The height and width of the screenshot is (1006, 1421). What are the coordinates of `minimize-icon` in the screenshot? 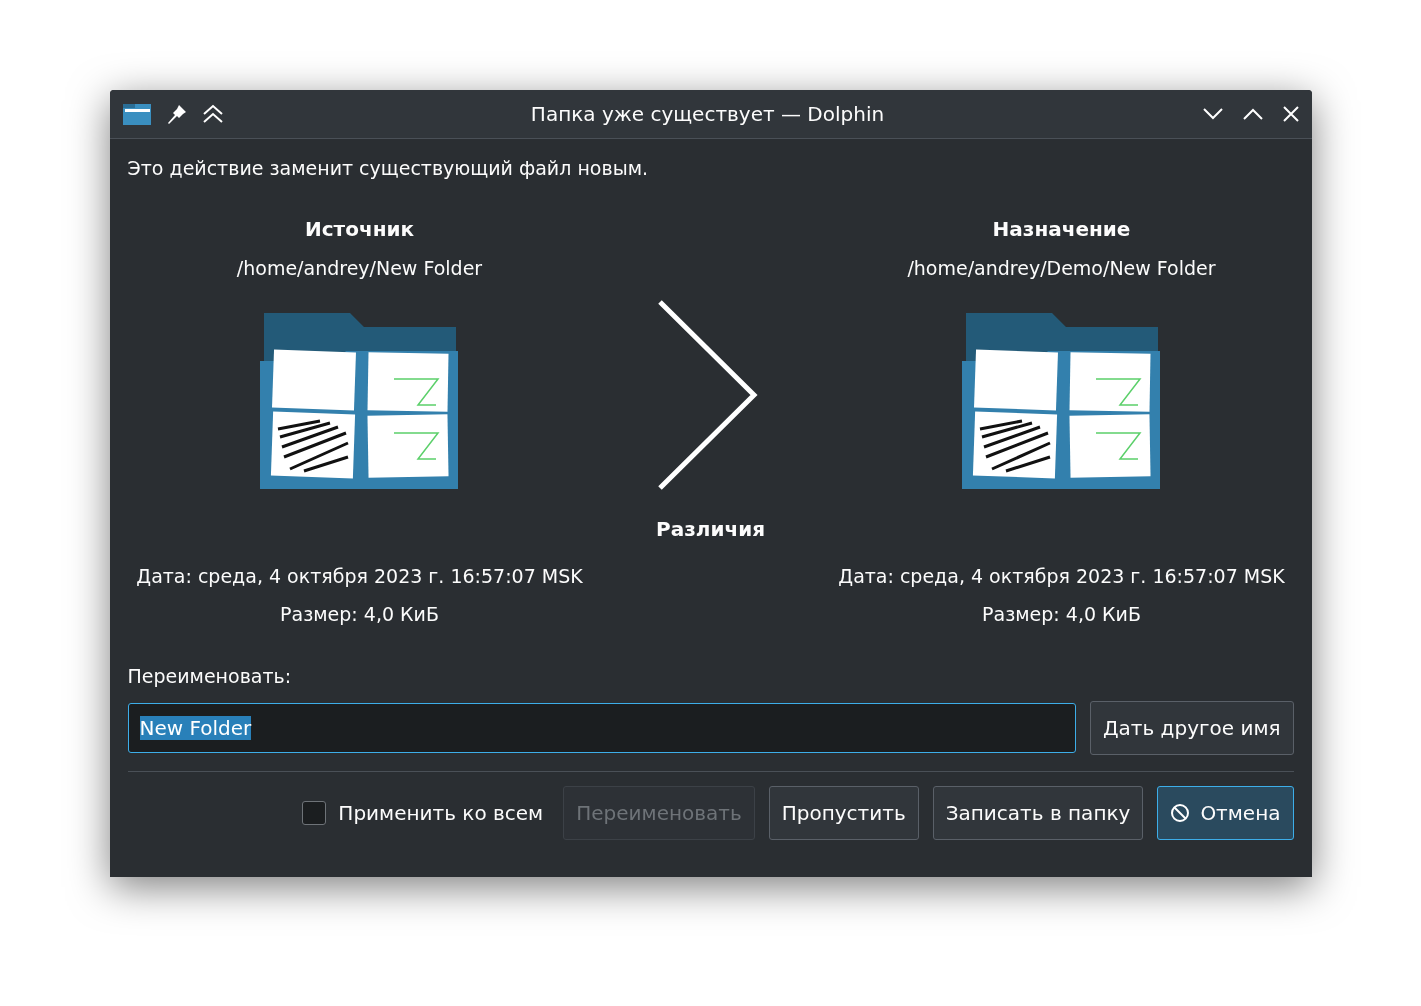 It's located at (1212, 114).